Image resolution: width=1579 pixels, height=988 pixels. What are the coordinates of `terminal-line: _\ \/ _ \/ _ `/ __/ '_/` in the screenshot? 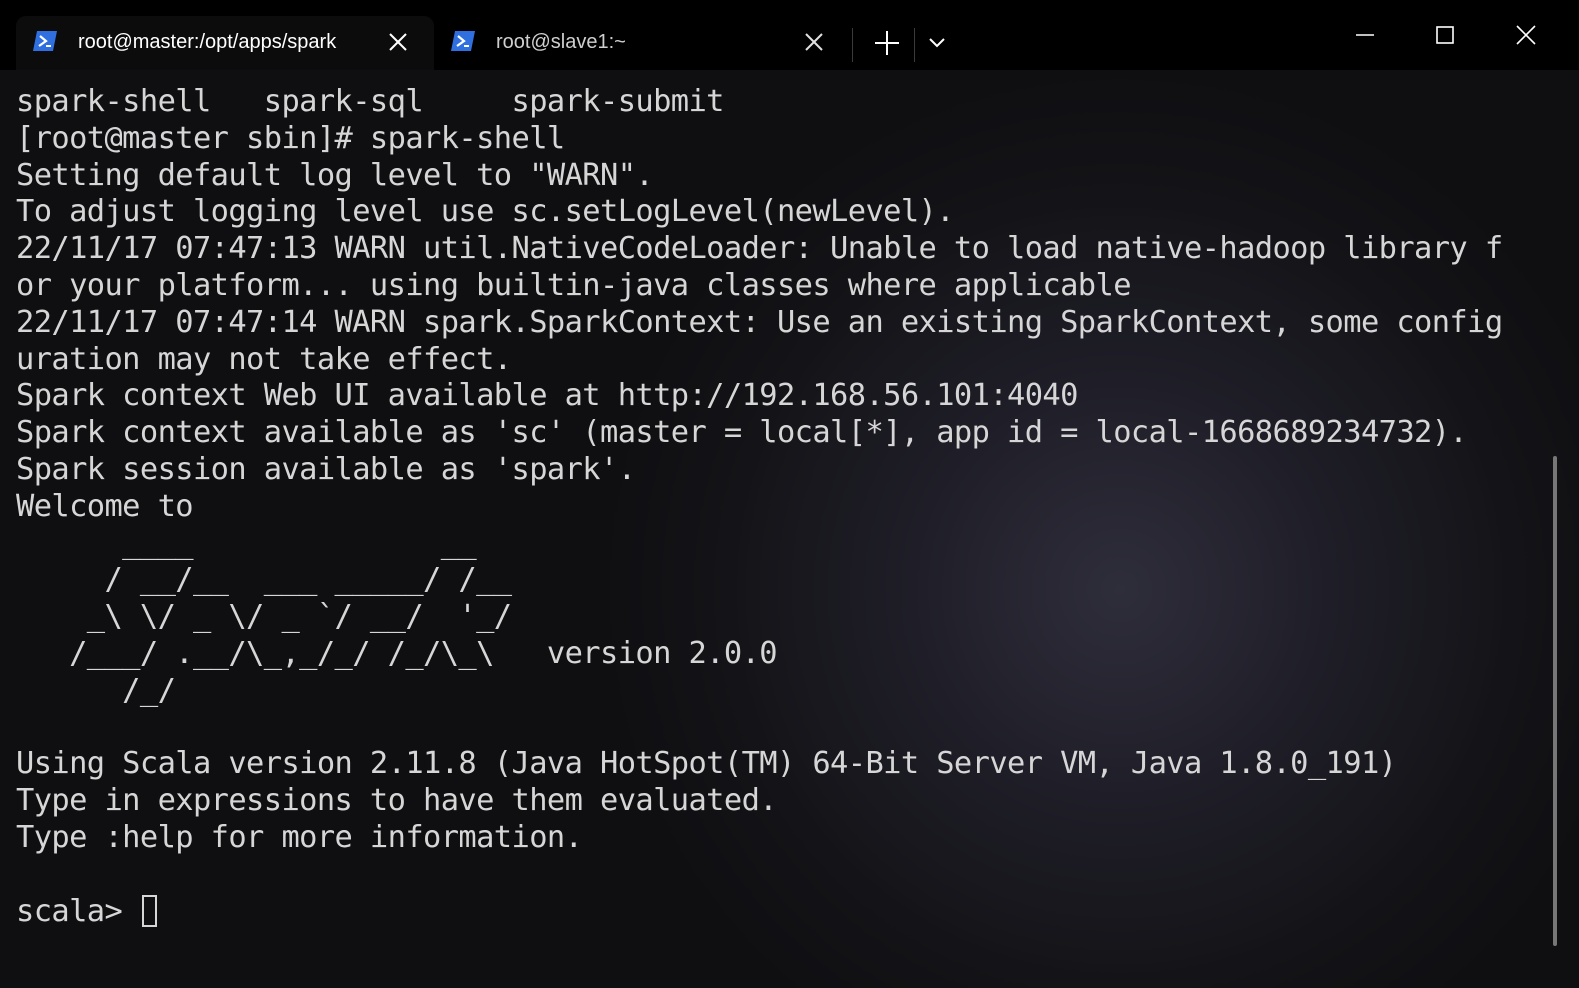 It's located at (264, 617).